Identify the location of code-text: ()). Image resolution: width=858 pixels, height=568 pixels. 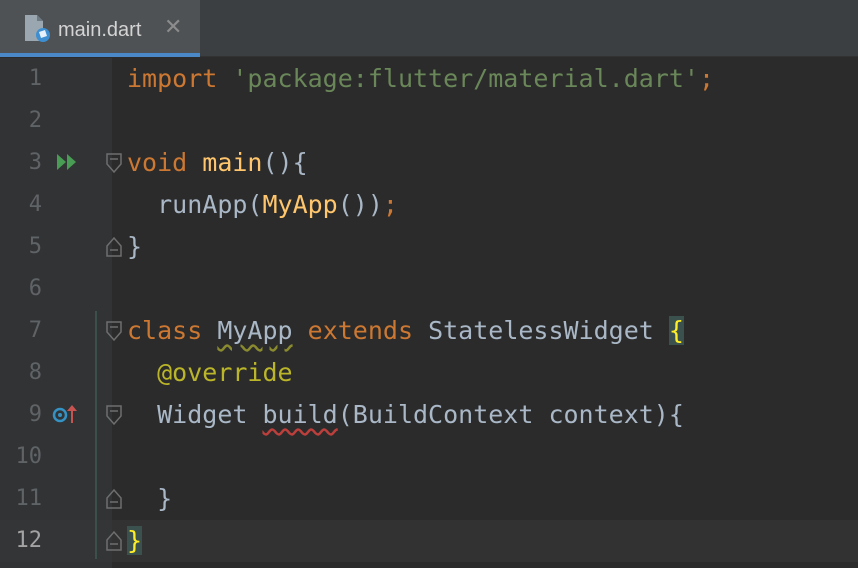
(360, 204).